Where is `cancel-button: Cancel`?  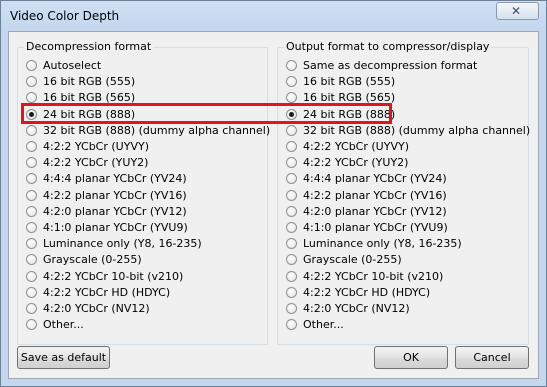 cancel-button: Cancel is located at coordinates (492, 357).